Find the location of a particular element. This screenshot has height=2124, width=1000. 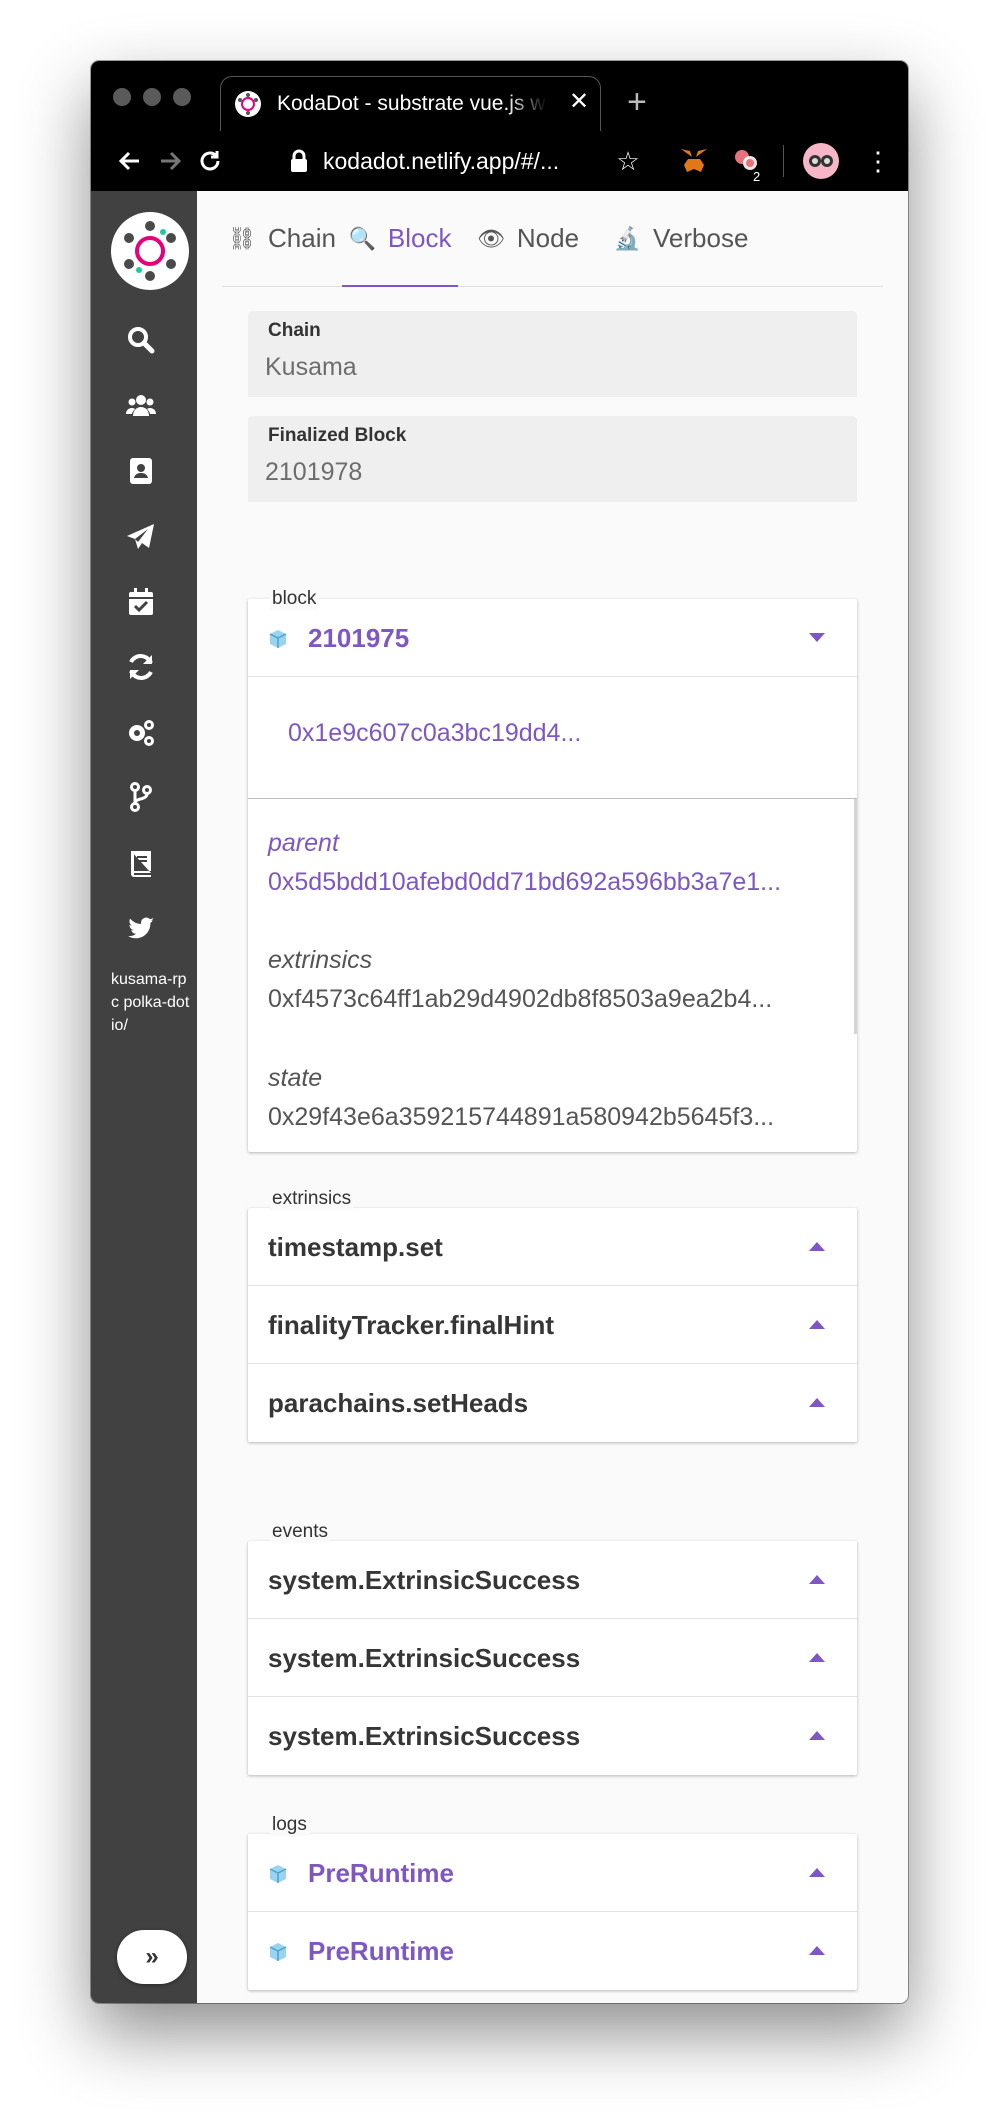

list-item: finalityTracker.finalHint is located at coordinates (552, 1325).